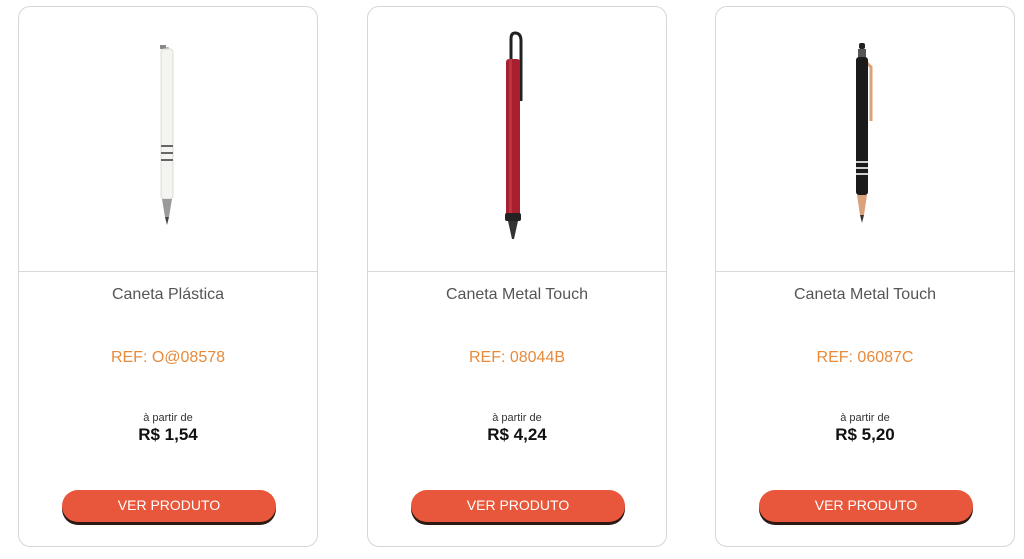  I want to click on white-pen-icon, so click(167, 135).